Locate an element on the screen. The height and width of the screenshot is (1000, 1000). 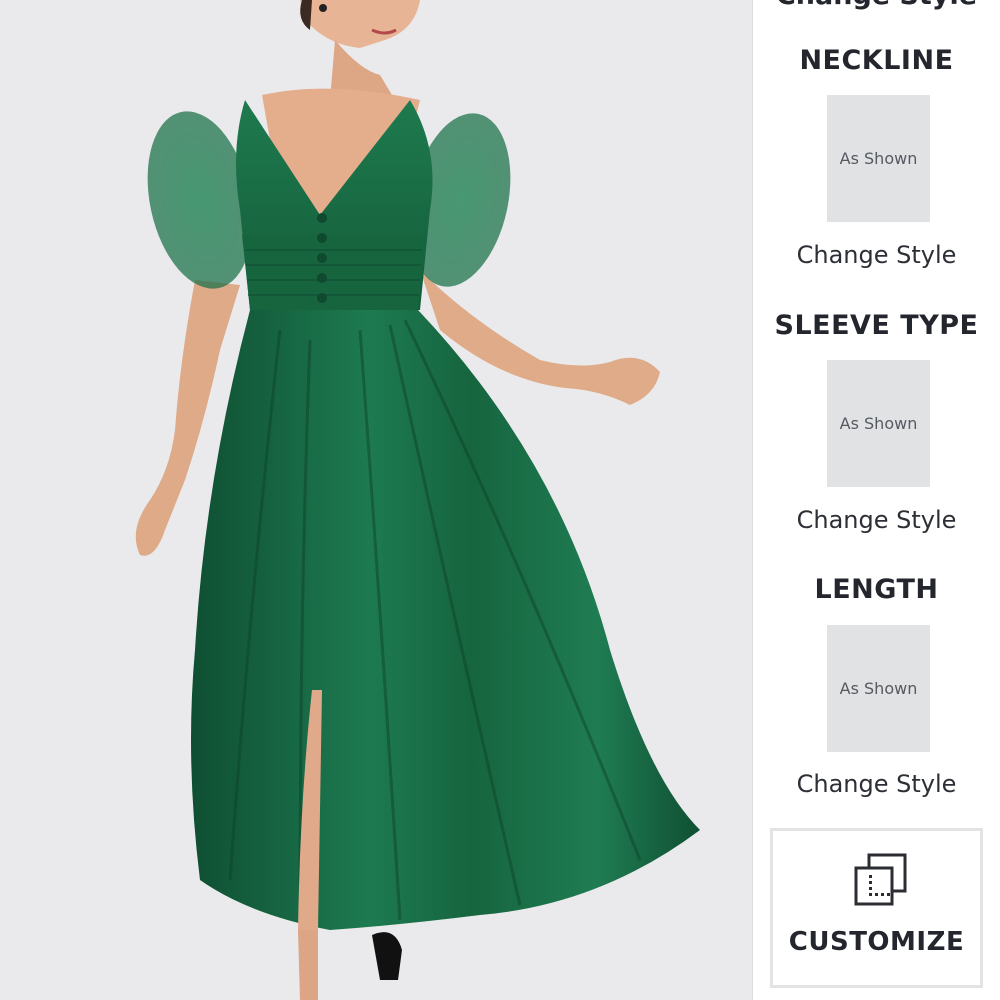
sleeve-type-thumbnail-label: As Shown is located at coordinates (878, 423).